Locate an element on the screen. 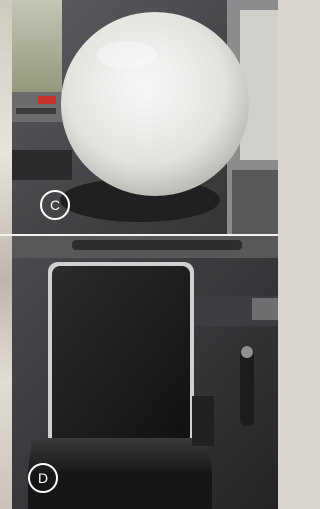  airbag-highlight is located at coordinates (127, 55).